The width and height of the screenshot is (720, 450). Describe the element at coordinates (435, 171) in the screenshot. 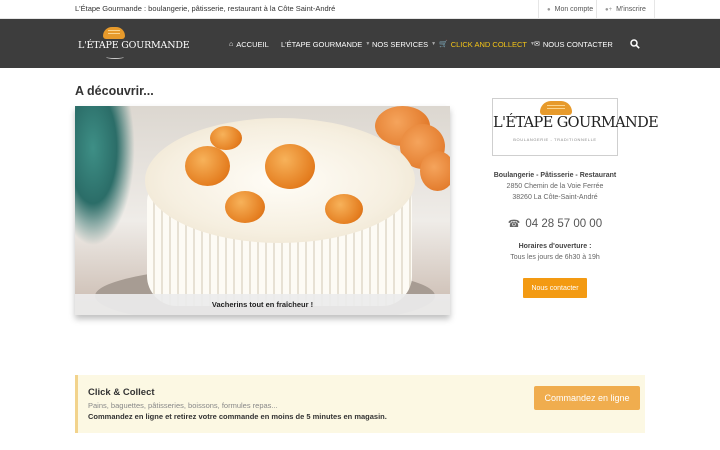

I see `fruit-decor` at that location.